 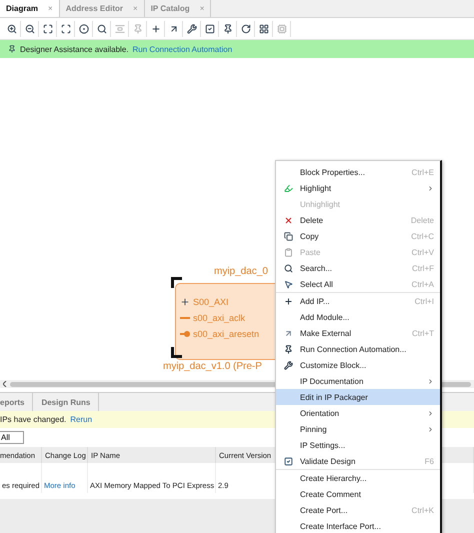 I want to click on scroll-left-icon, so click(x=5, y=384).